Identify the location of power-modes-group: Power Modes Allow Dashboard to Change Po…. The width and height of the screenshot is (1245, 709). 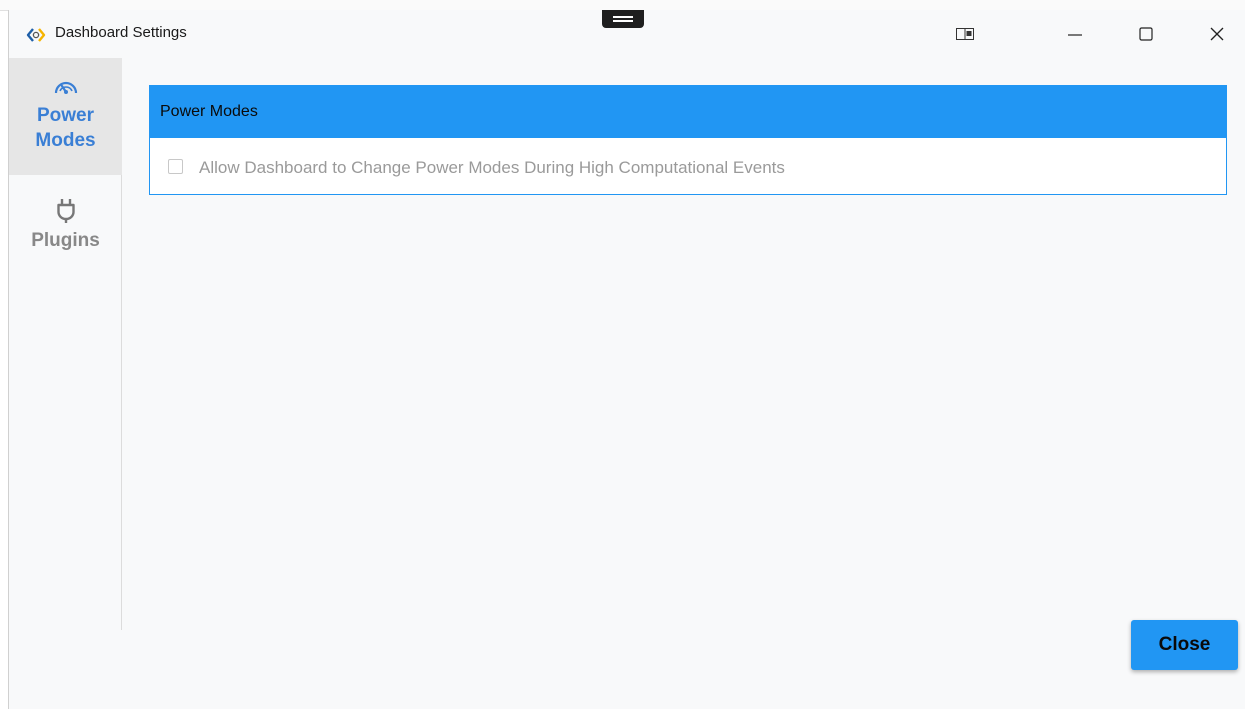
(688, 140).